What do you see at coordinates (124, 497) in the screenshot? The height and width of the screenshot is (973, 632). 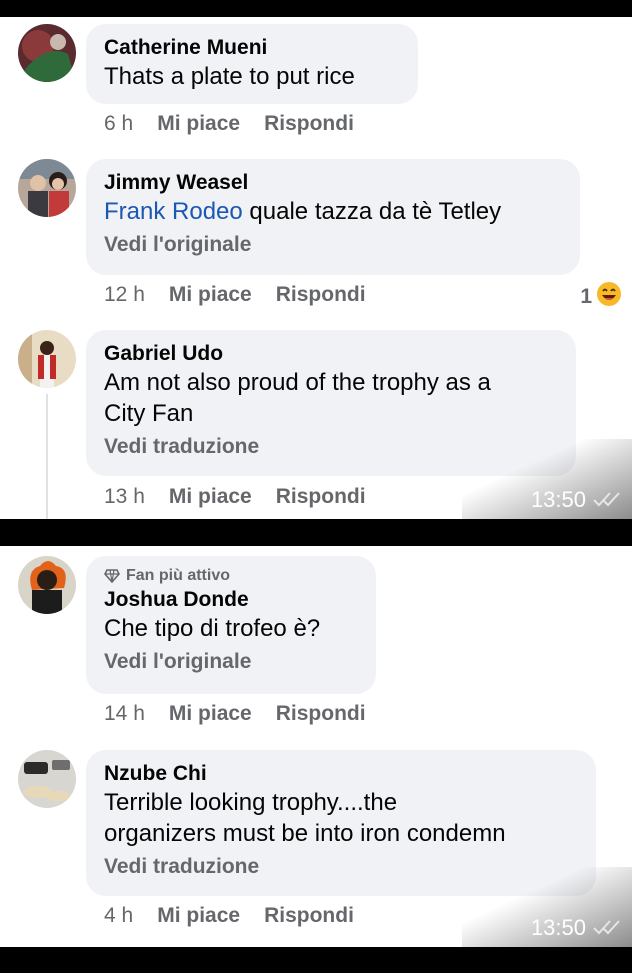 I see `comment-time: 13 h` at bounding box center [124, 497].